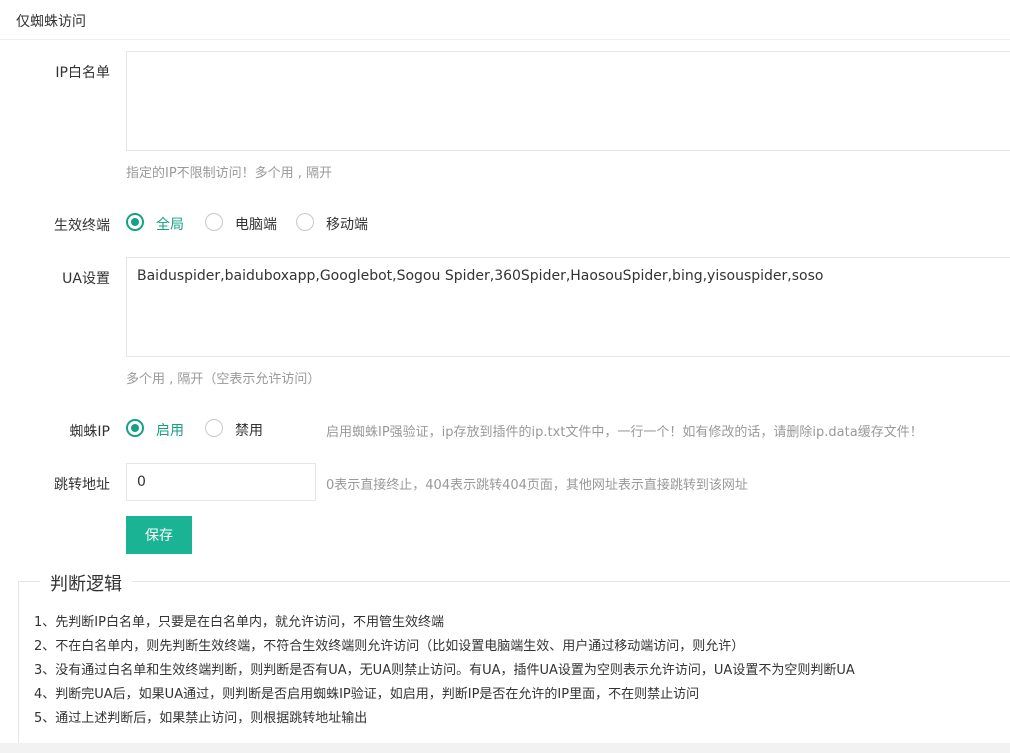 Image resolution: width=1010 pixels, height=753 pixels. I want to click on logic-item: 5、通过上述判断后，如果禁止访问，则根据跳转地址输出, so click(201, 718).